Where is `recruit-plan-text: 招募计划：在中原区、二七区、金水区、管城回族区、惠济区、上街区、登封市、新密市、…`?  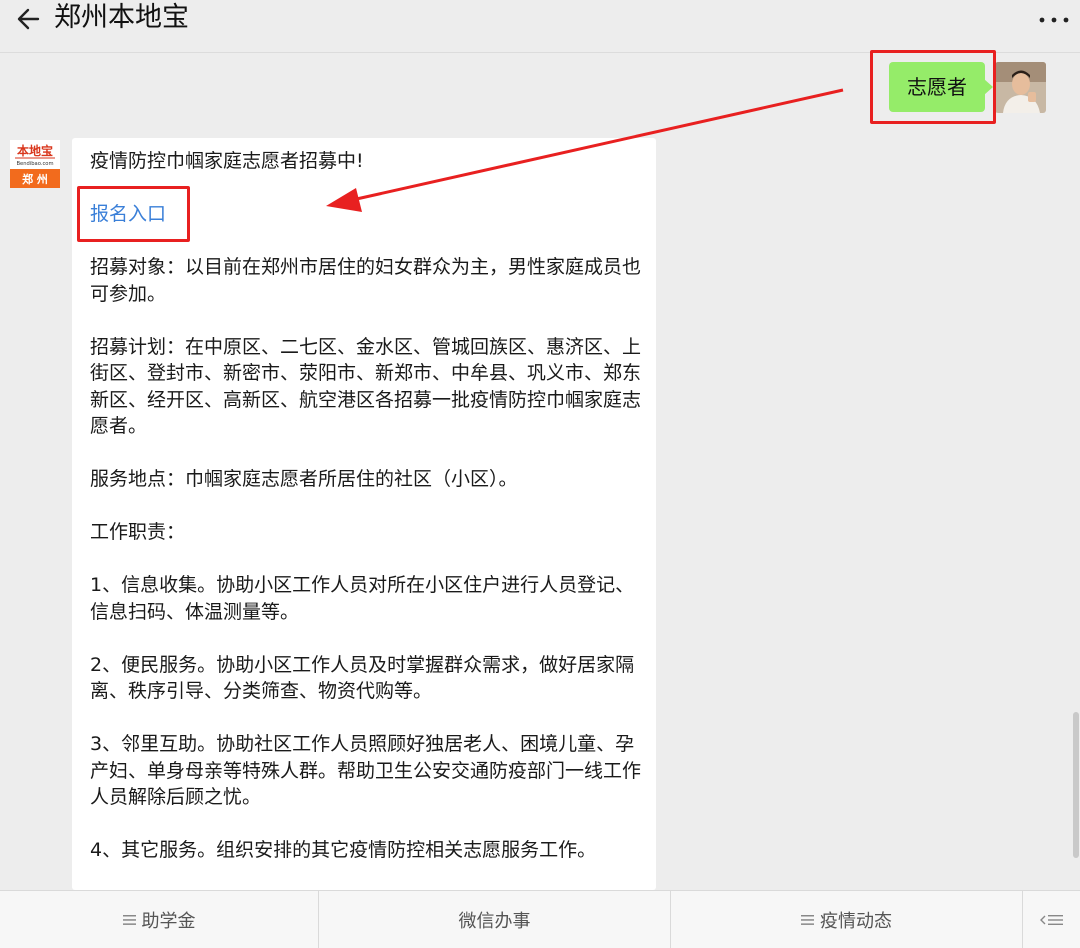 recruit-plan-text: 招募计划：在中原区、二七区、金水区、管城回族区、惠济区、上街区、登封市、新密市、… is located at coordinates (366, 386).